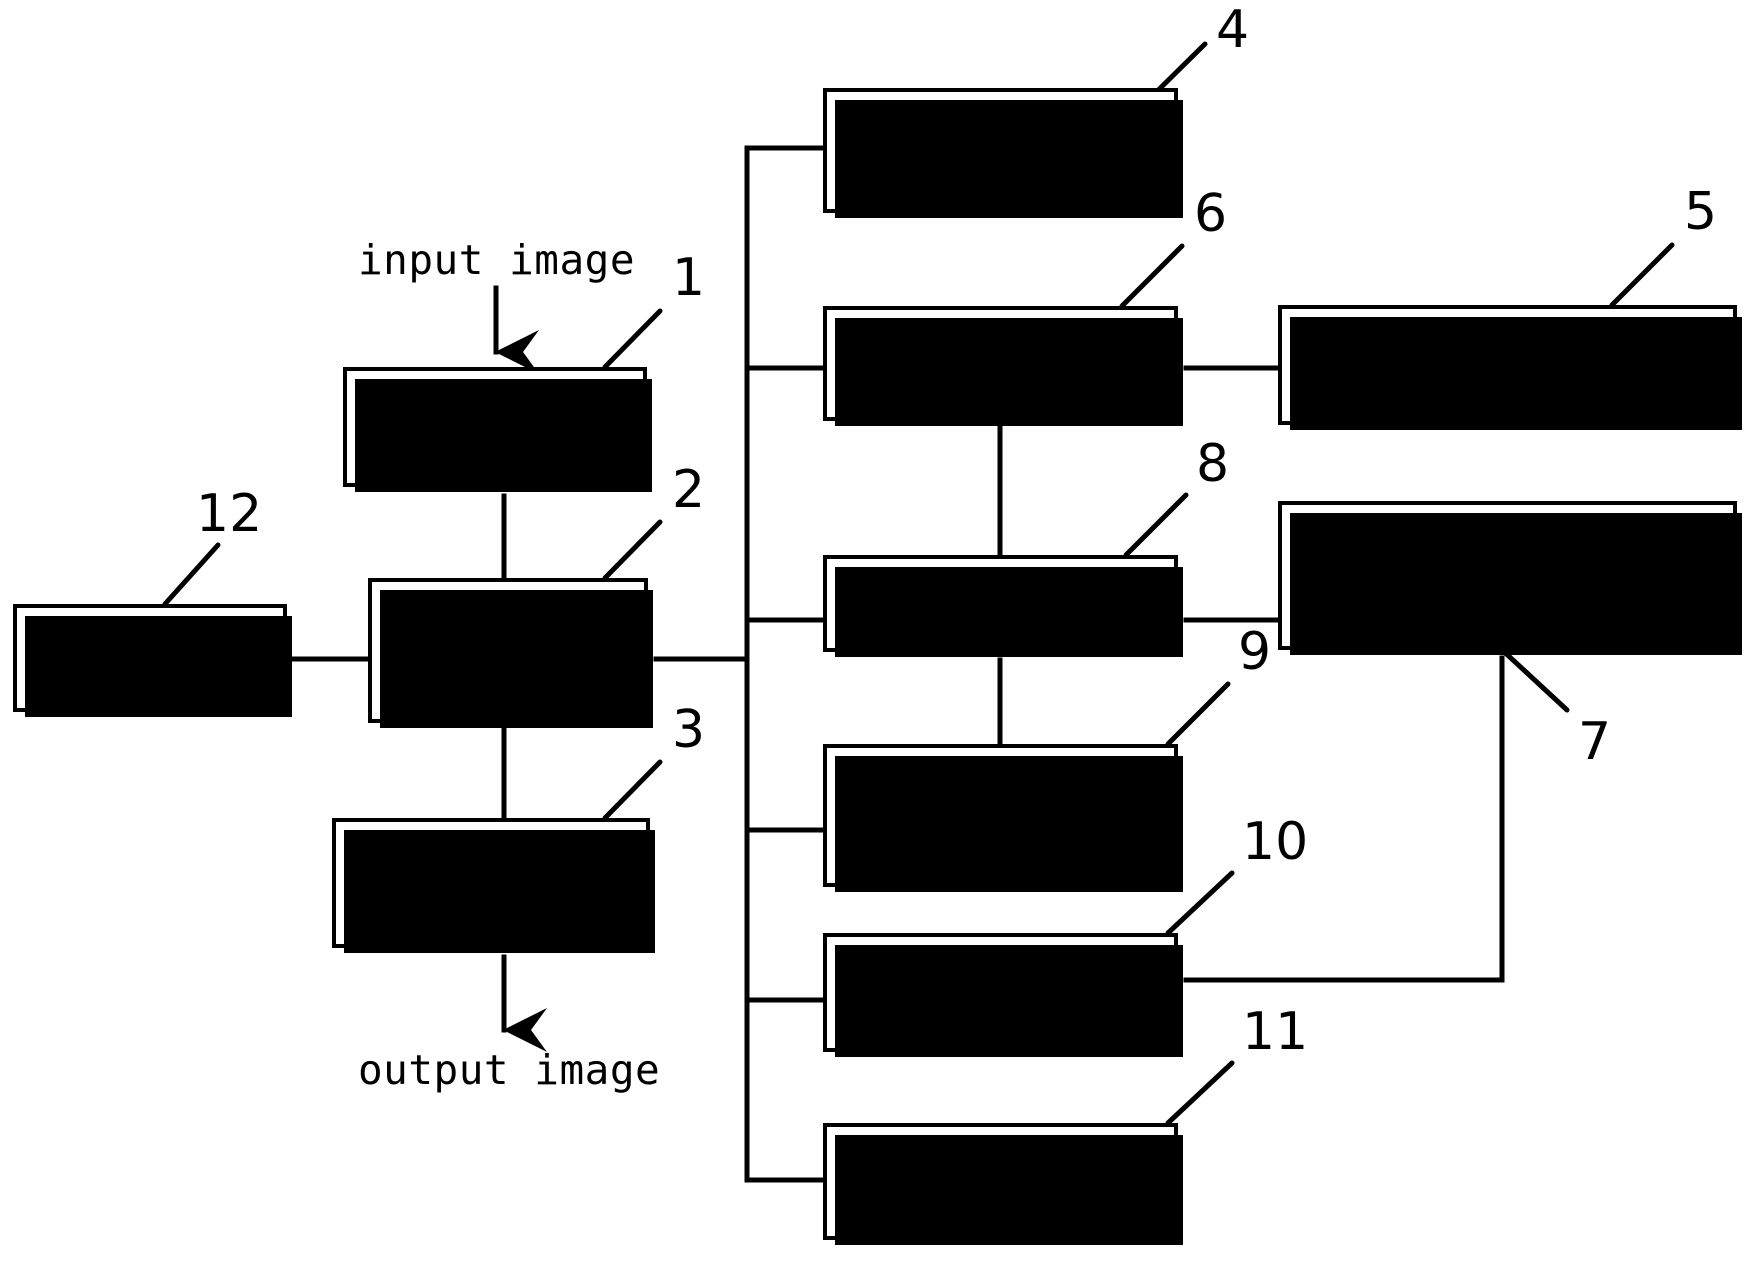 This screenshot has width=1758, height=1264. Describe the element at coordinates (1701, 212) in the screenshot. I see `reference-numeral-5: 5` at that location.